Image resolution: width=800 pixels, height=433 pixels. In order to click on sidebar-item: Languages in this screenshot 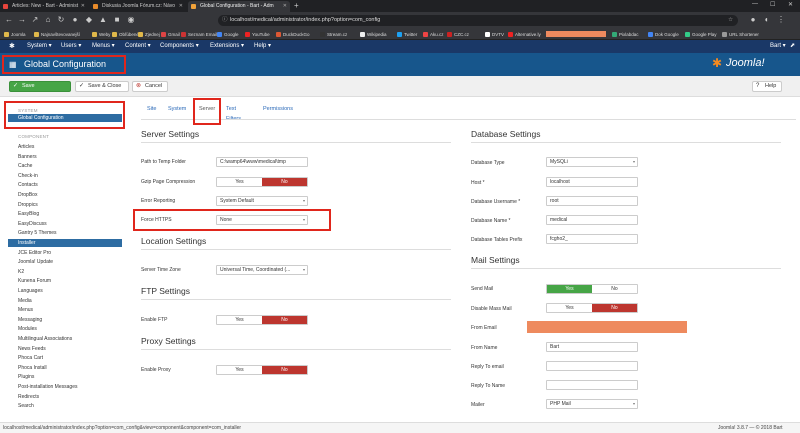, I will do `click(65, 291)`.